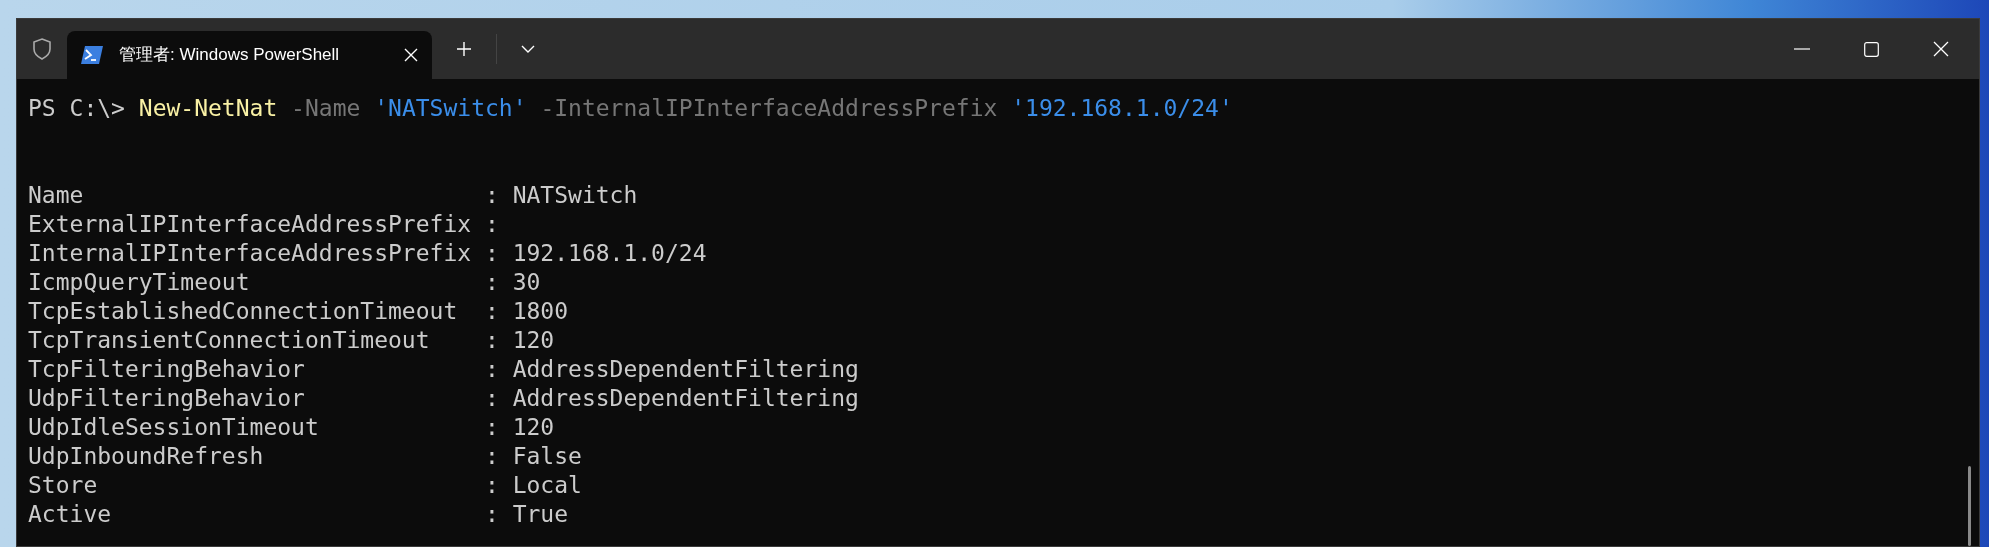 Image resolution: width=1989 pixels, height=547 pixels. Describe the element at coordinates (42, 49) in the screenshot. I see `shield-icon` at that location.